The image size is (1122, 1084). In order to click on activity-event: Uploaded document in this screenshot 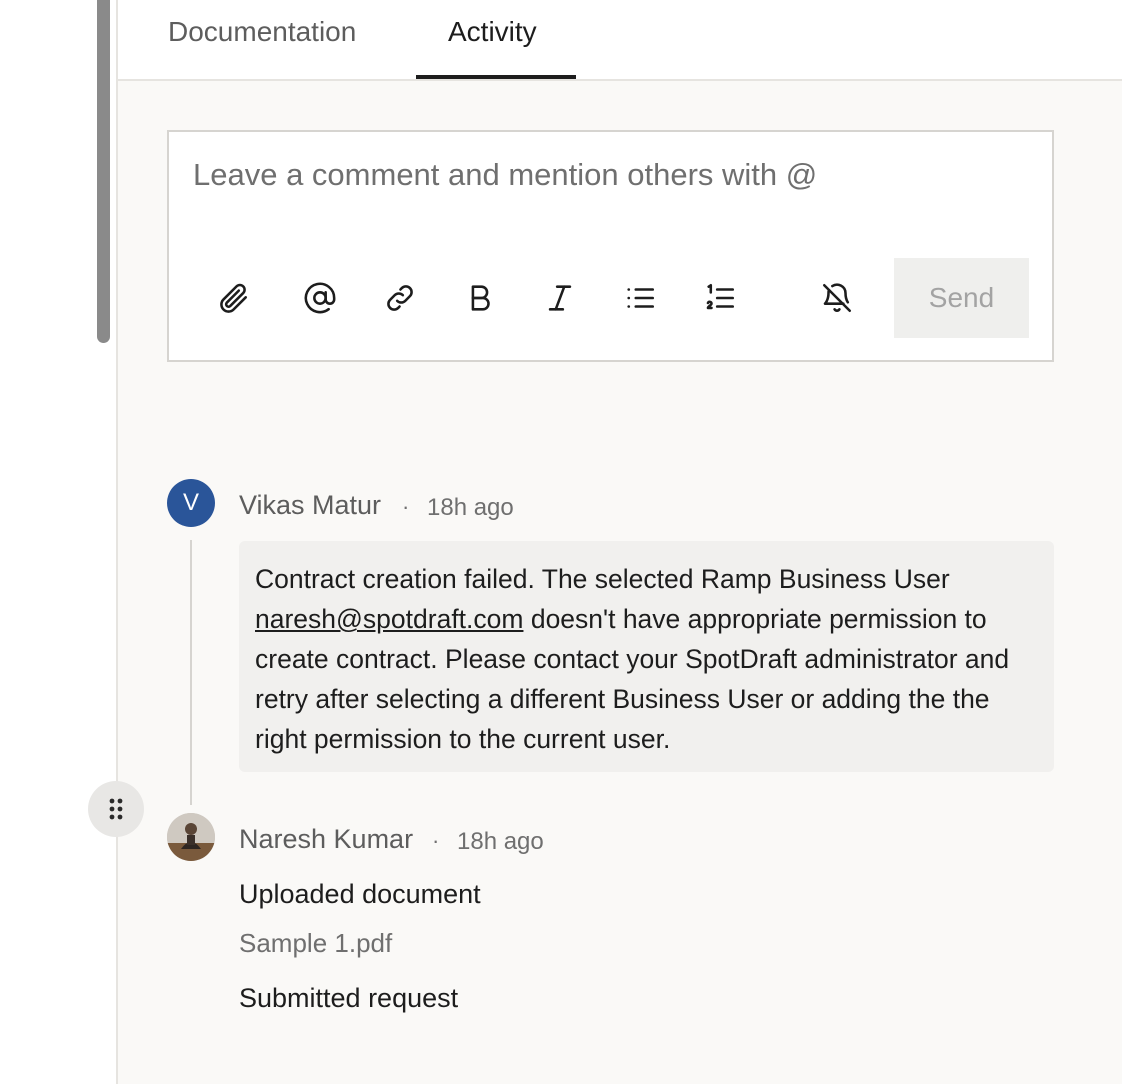, I will do `click(360, 894)`.